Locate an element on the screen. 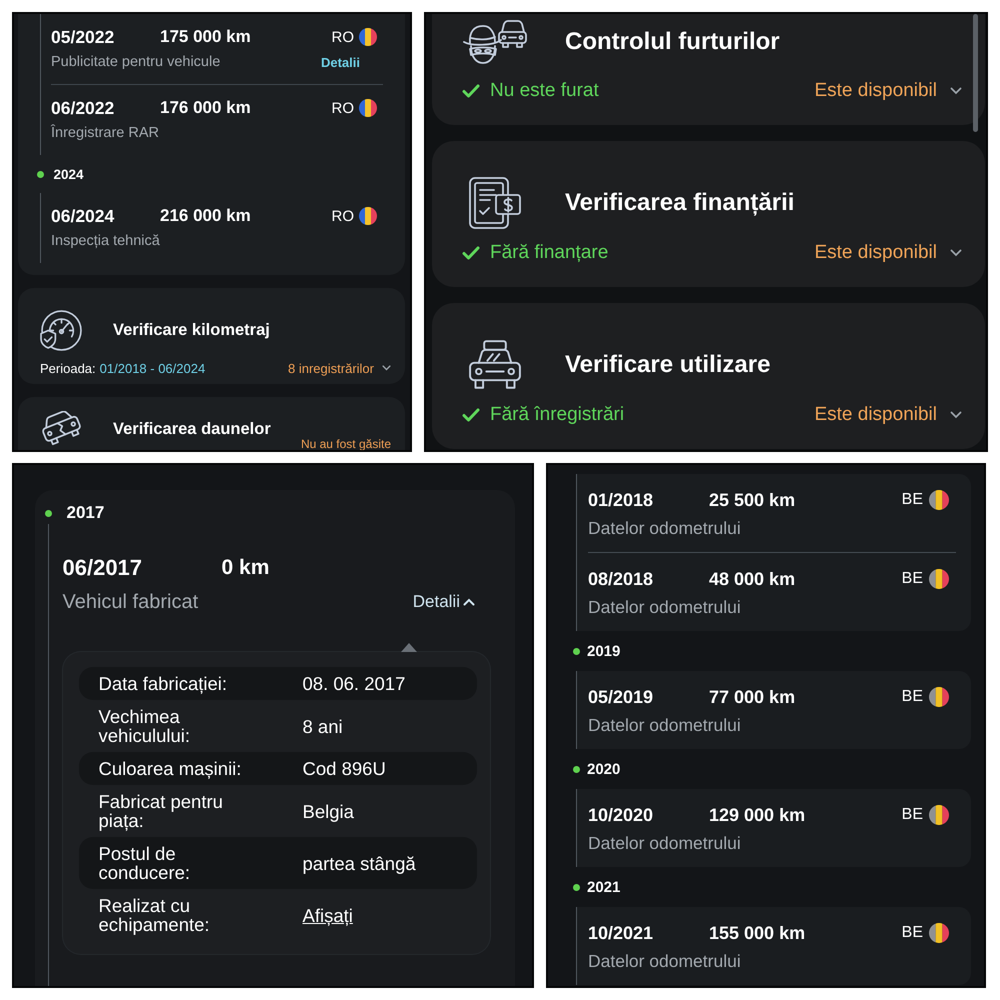 This screenshot has height=1000, width=1000. source-text: Vehicul fabricat is located at coordinates (130, 602).